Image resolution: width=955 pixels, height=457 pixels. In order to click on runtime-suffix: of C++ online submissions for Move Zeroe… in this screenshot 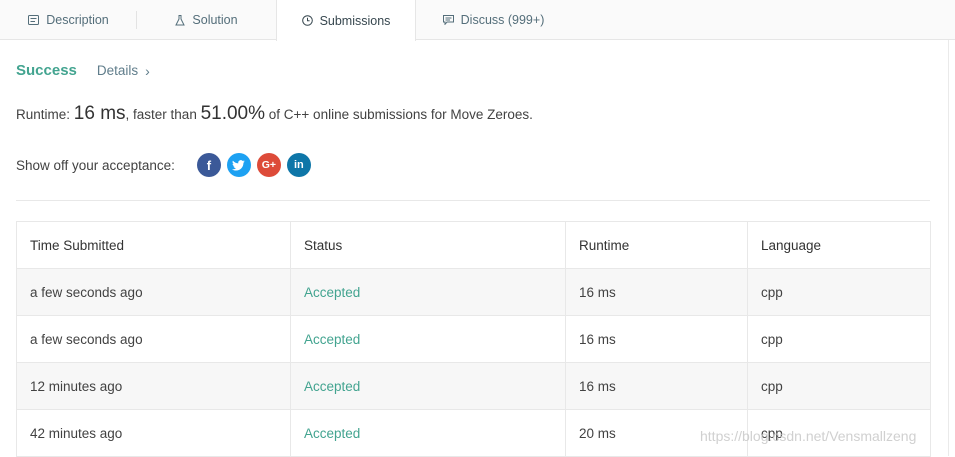, I will do `click(399, 114)`.